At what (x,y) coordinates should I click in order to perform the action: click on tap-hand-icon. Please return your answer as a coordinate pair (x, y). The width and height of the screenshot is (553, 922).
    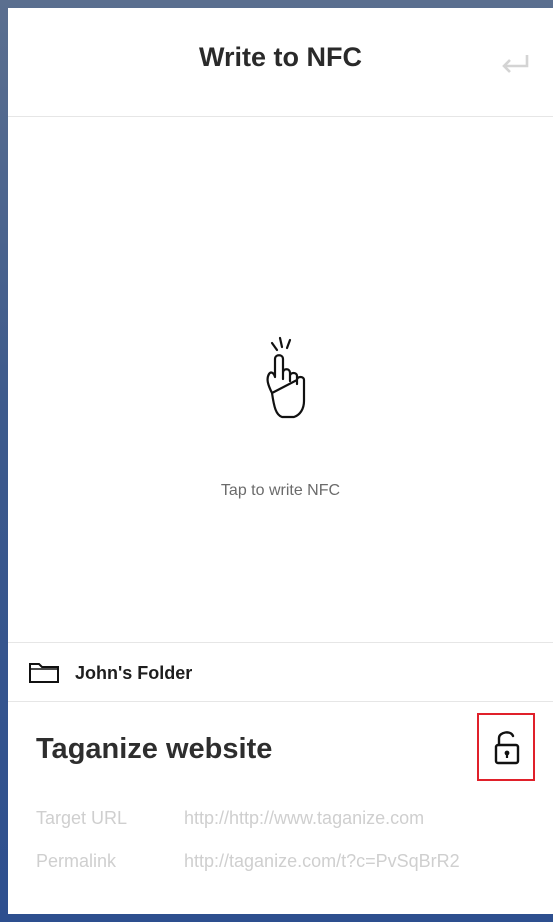
    Looking at the image, I should click on (286, 377).